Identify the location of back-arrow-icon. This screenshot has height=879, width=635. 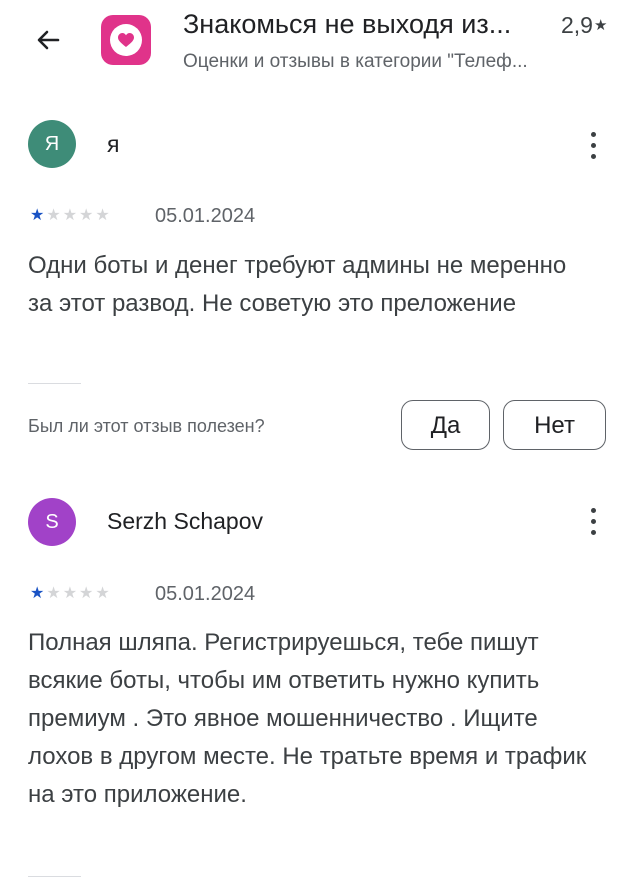
(48, 40).